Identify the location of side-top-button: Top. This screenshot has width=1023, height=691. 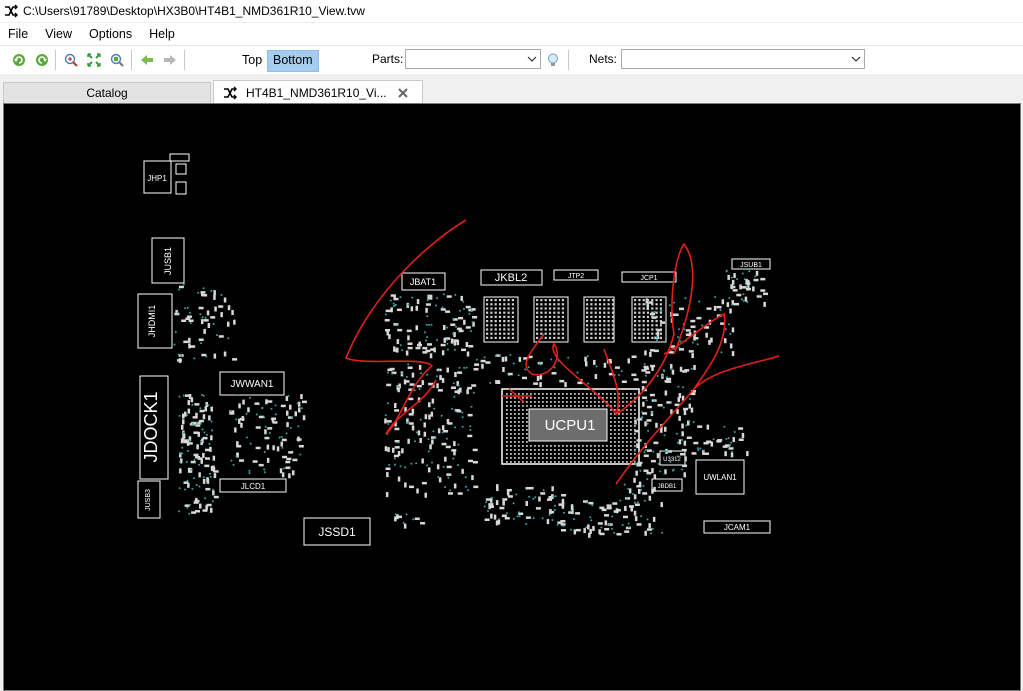
(252, 60).